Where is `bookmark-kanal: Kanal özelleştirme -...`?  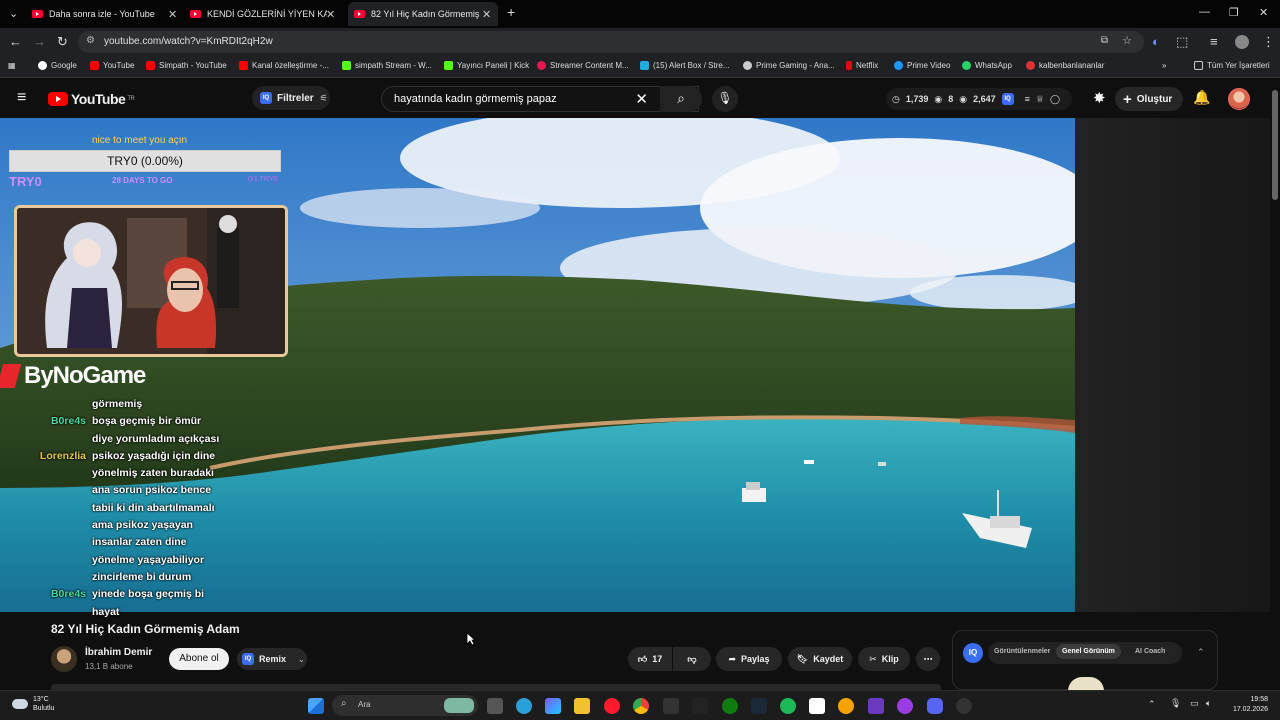
bookmark-kanal: Kanal özelleştirme -... is located at coordinates (284, 65).